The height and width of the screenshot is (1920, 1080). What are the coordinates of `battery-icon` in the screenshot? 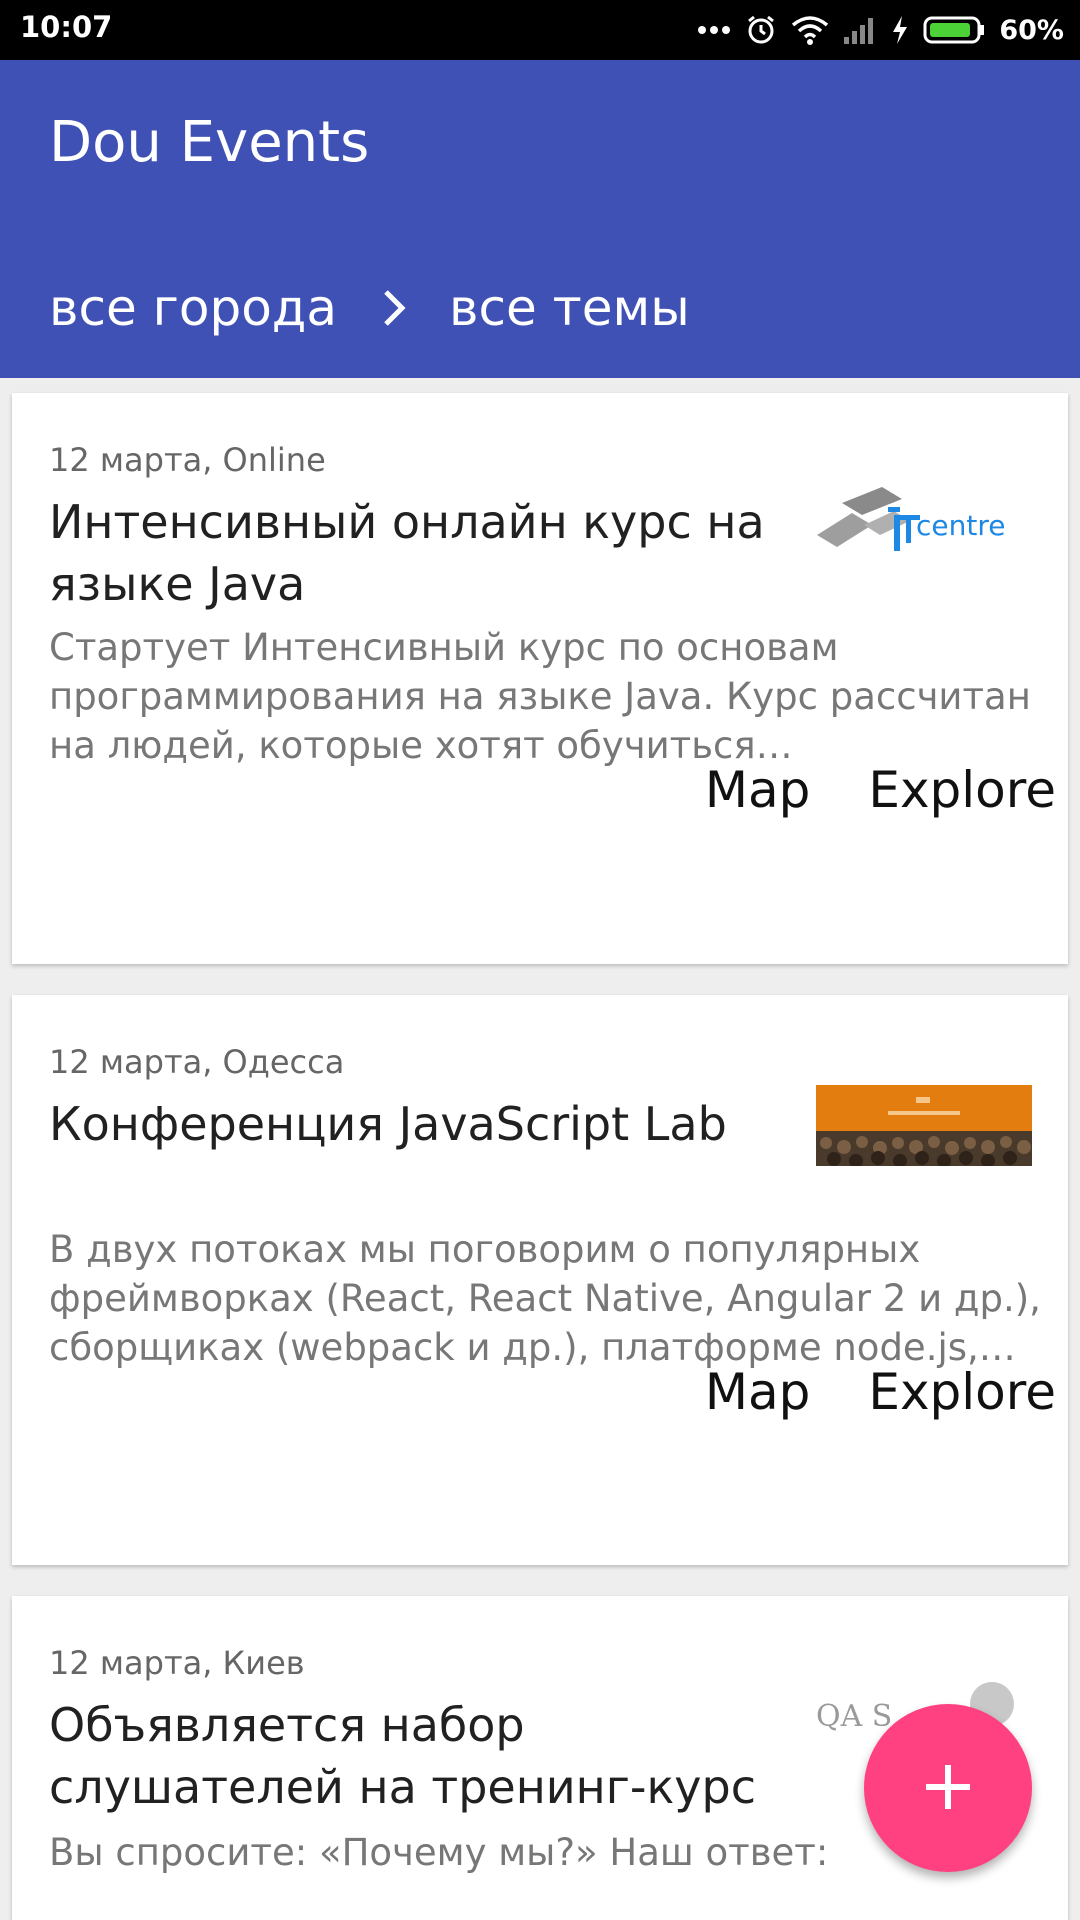 It's located at (954, 30).